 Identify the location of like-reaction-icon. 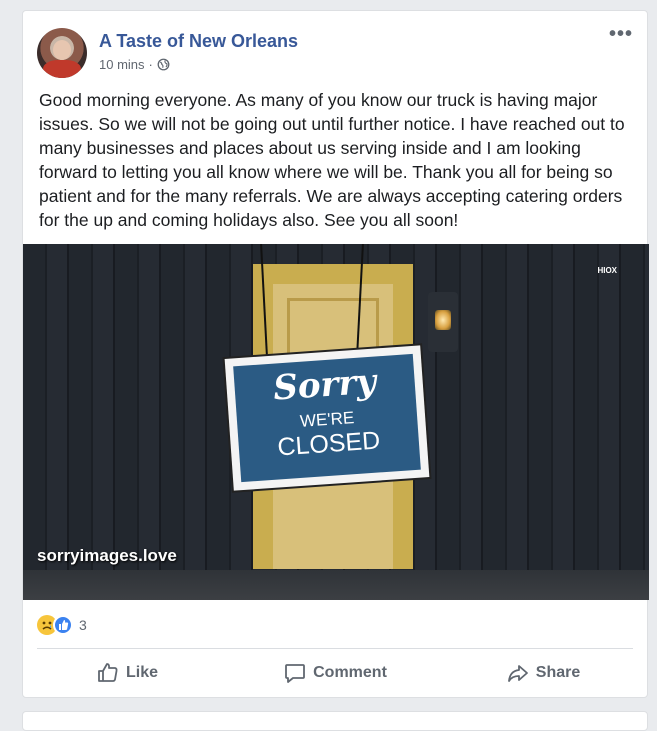
(63, 625).